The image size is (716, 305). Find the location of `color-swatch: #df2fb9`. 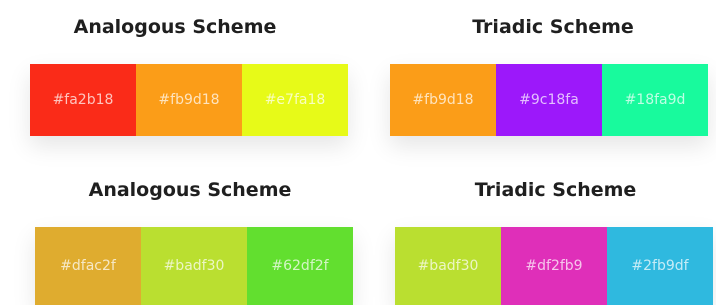

color-swatch: #df2fb9 is located at coordinates (554, 266).